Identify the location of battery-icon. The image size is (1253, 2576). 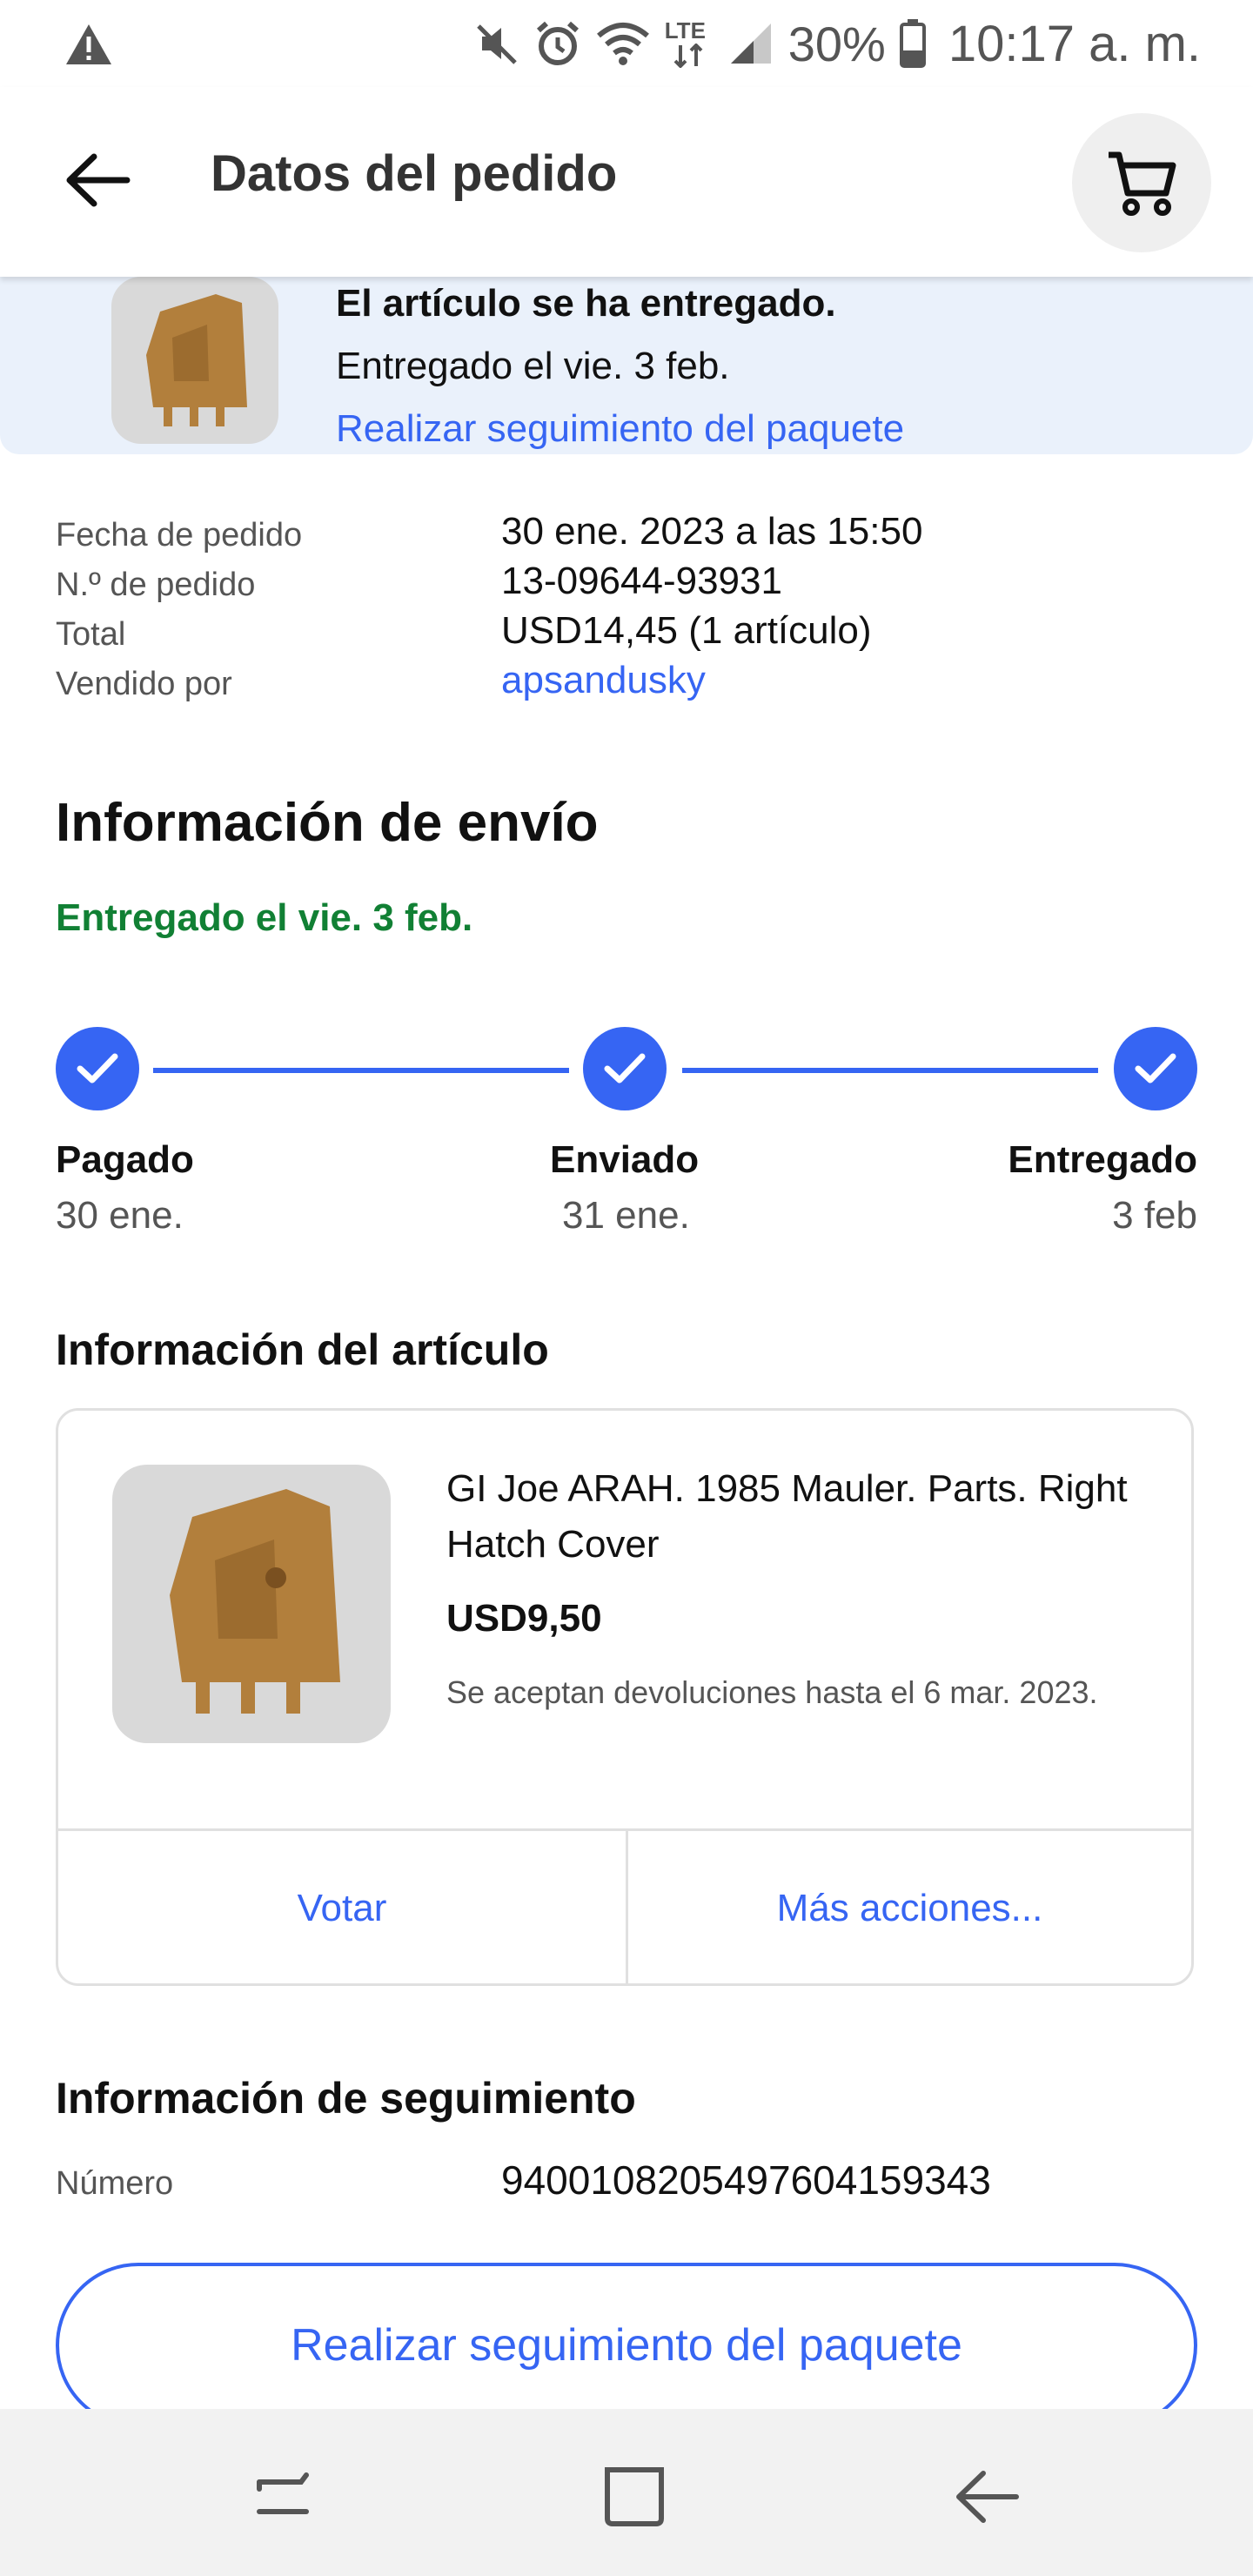
(913, 43).